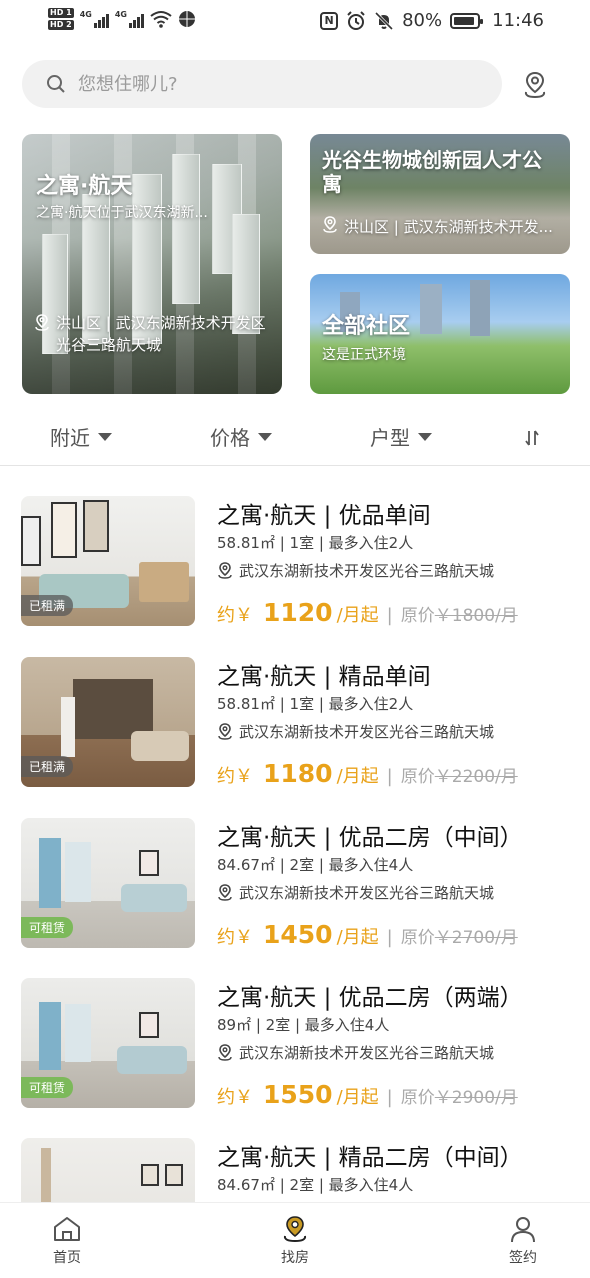 This screenshot has width=590, height=1278. Describe the element at coordinates (467, 20) in the screenshot. I see `battery-icon` at that location.